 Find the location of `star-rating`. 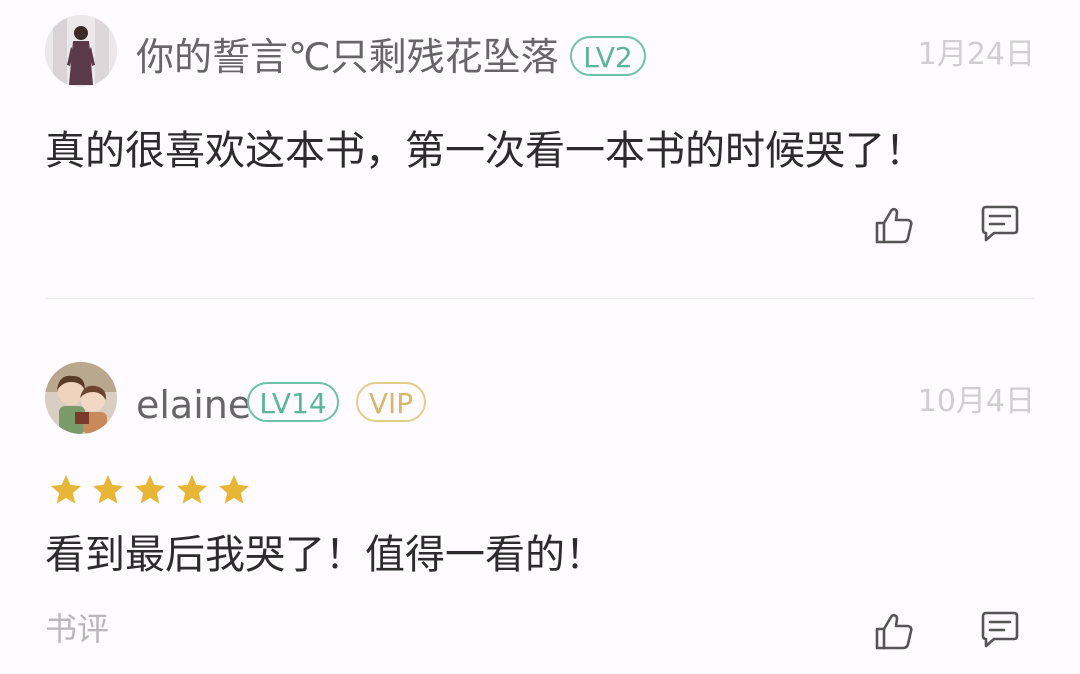

star-rating is located at coordinates (150, 490).